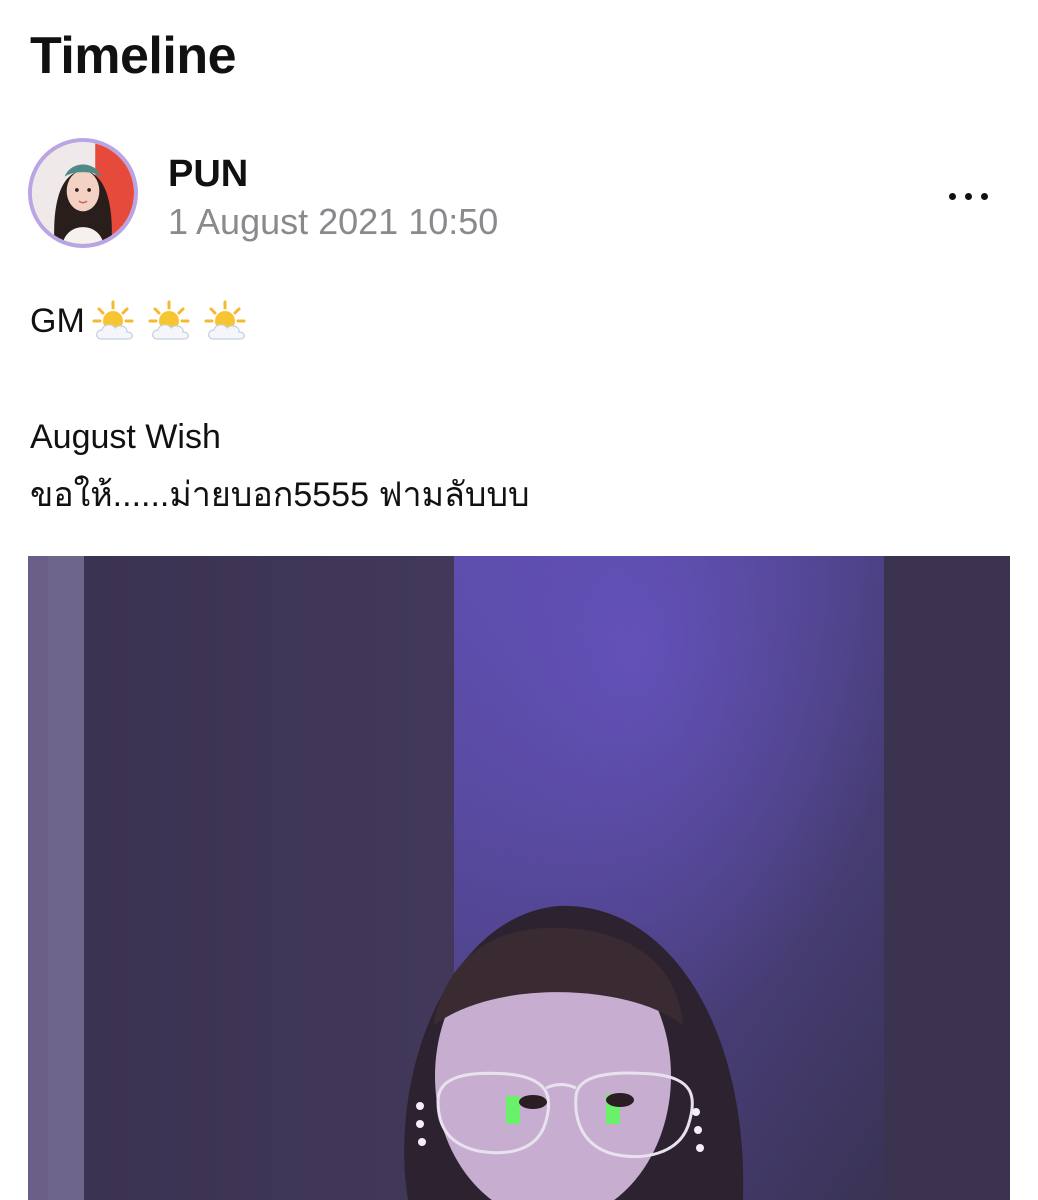 This screenshot has height=1200, width=1038. What do you see at coordinates (57, 321) in the screenshot?
I see `greeting-text: GM` at bounding box center [57, 321].